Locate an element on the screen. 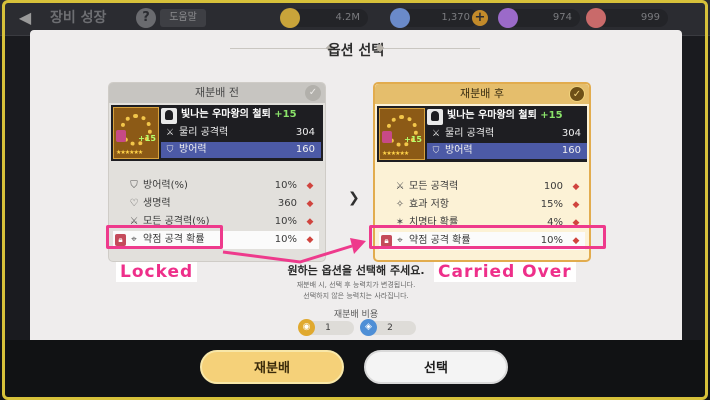  before-card-header: 재분배 전 is located at coordinates (217, 93).